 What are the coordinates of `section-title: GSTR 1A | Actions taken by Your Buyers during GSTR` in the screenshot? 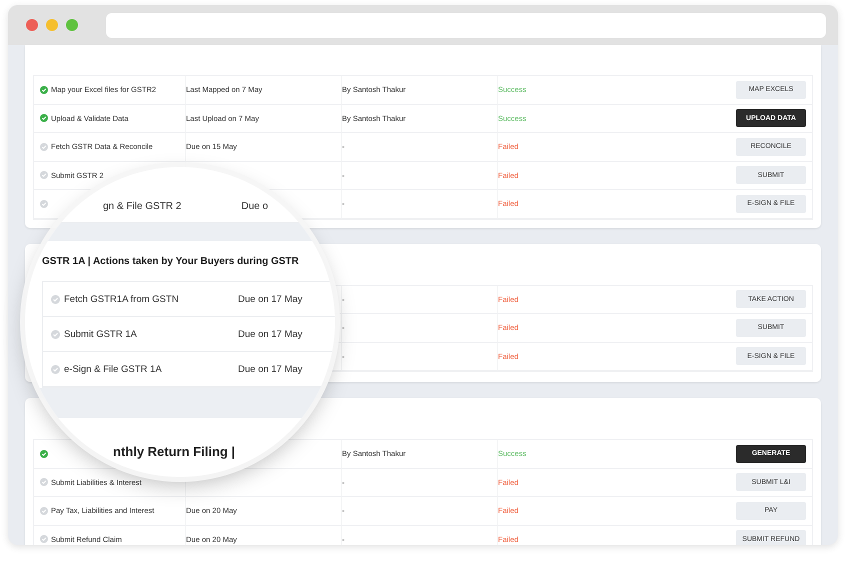 It's located at (170, 261).